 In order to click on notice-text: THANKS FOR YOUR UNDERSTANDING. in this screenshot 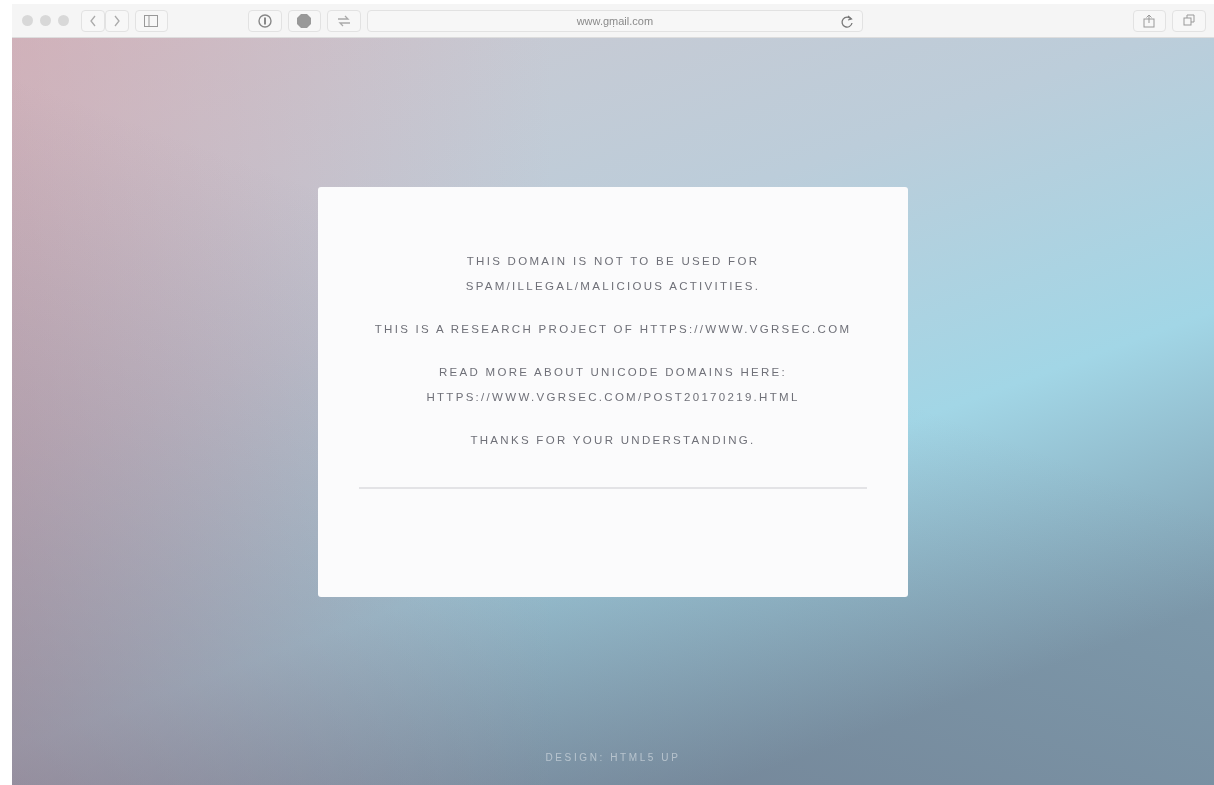, I will do `click(613, 440)`.